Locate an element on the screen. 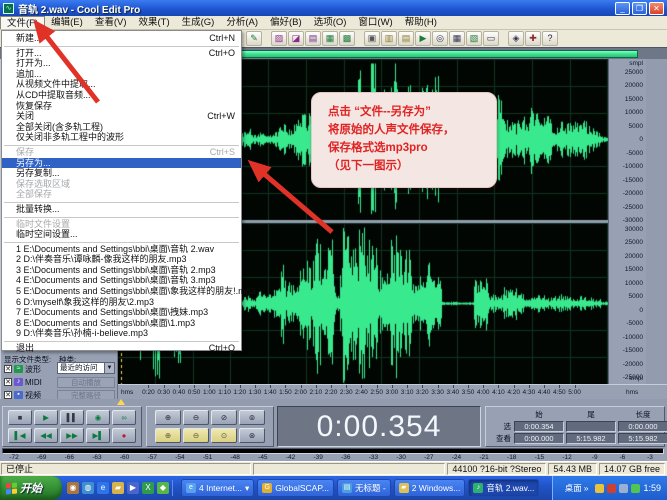 Image resolution: width=667 pixels, height=500 pixels. file-menu-item-21: 临时文件设置 is located at coordinates (121, 224).